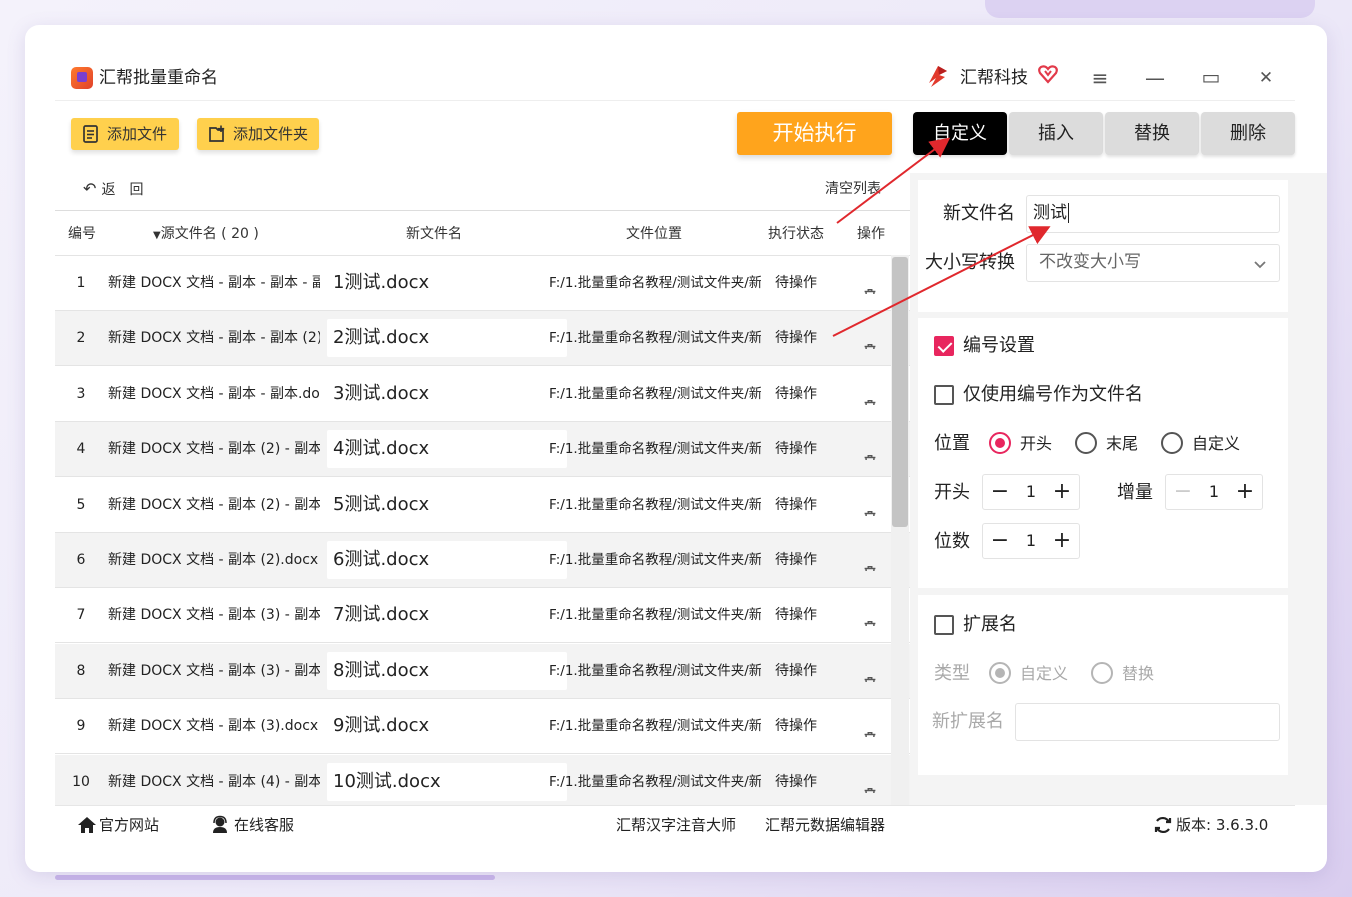 The image size is (1352, 897). I want to click on numbering-label: 编号设置, so click(999, 345).